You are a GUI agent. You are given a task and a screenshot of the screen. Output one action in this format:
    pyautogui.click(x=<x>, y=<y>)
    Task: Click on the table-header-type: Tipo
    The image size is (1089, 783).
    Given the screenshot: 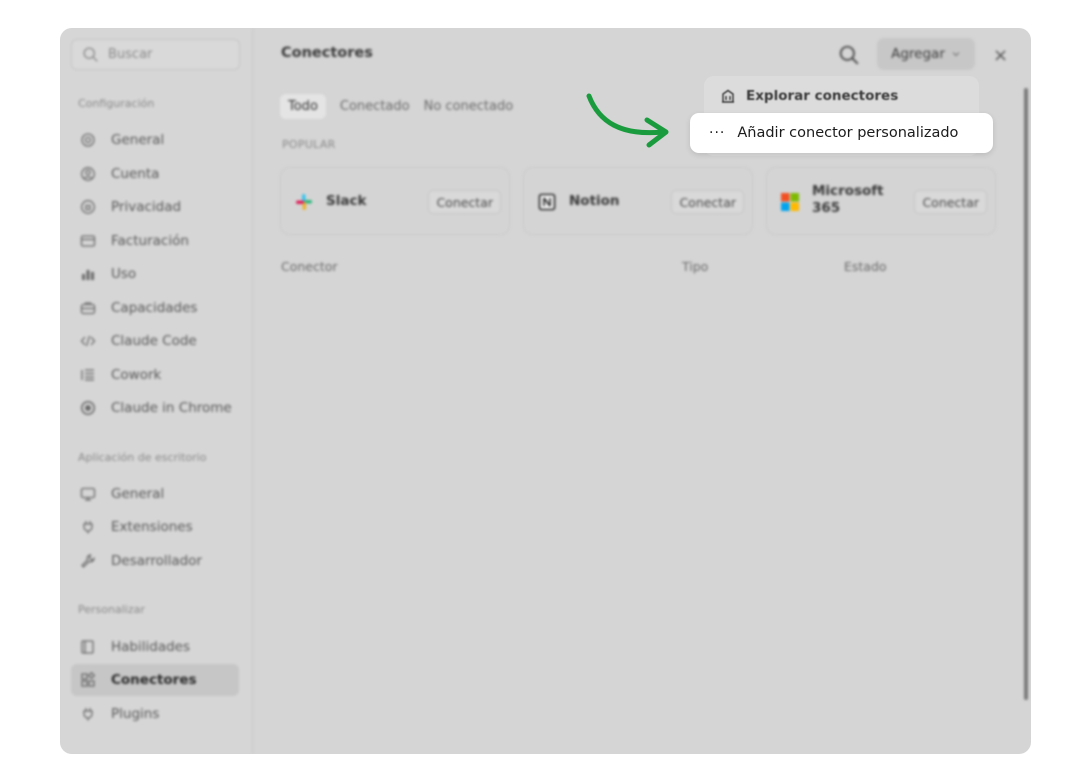 What is the action you would take?
    pyautogui.click(x=695, y=266)
    